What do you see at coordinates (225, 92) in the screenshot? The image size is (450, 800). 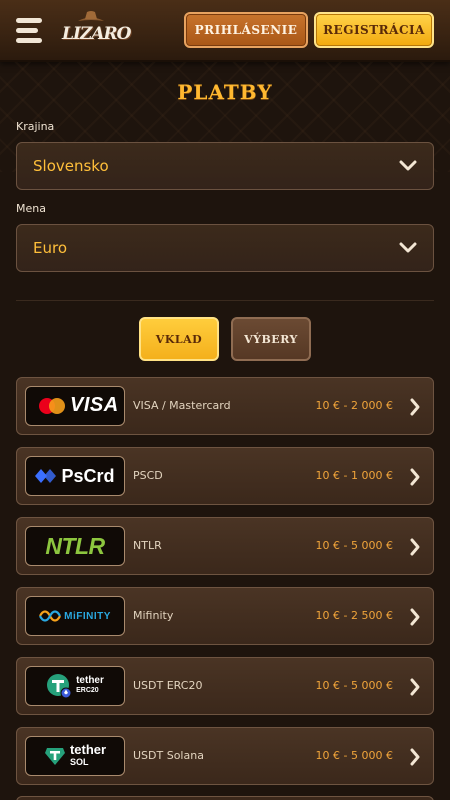 I see `page-title: PLATBY` at bounding box center [225, 92].